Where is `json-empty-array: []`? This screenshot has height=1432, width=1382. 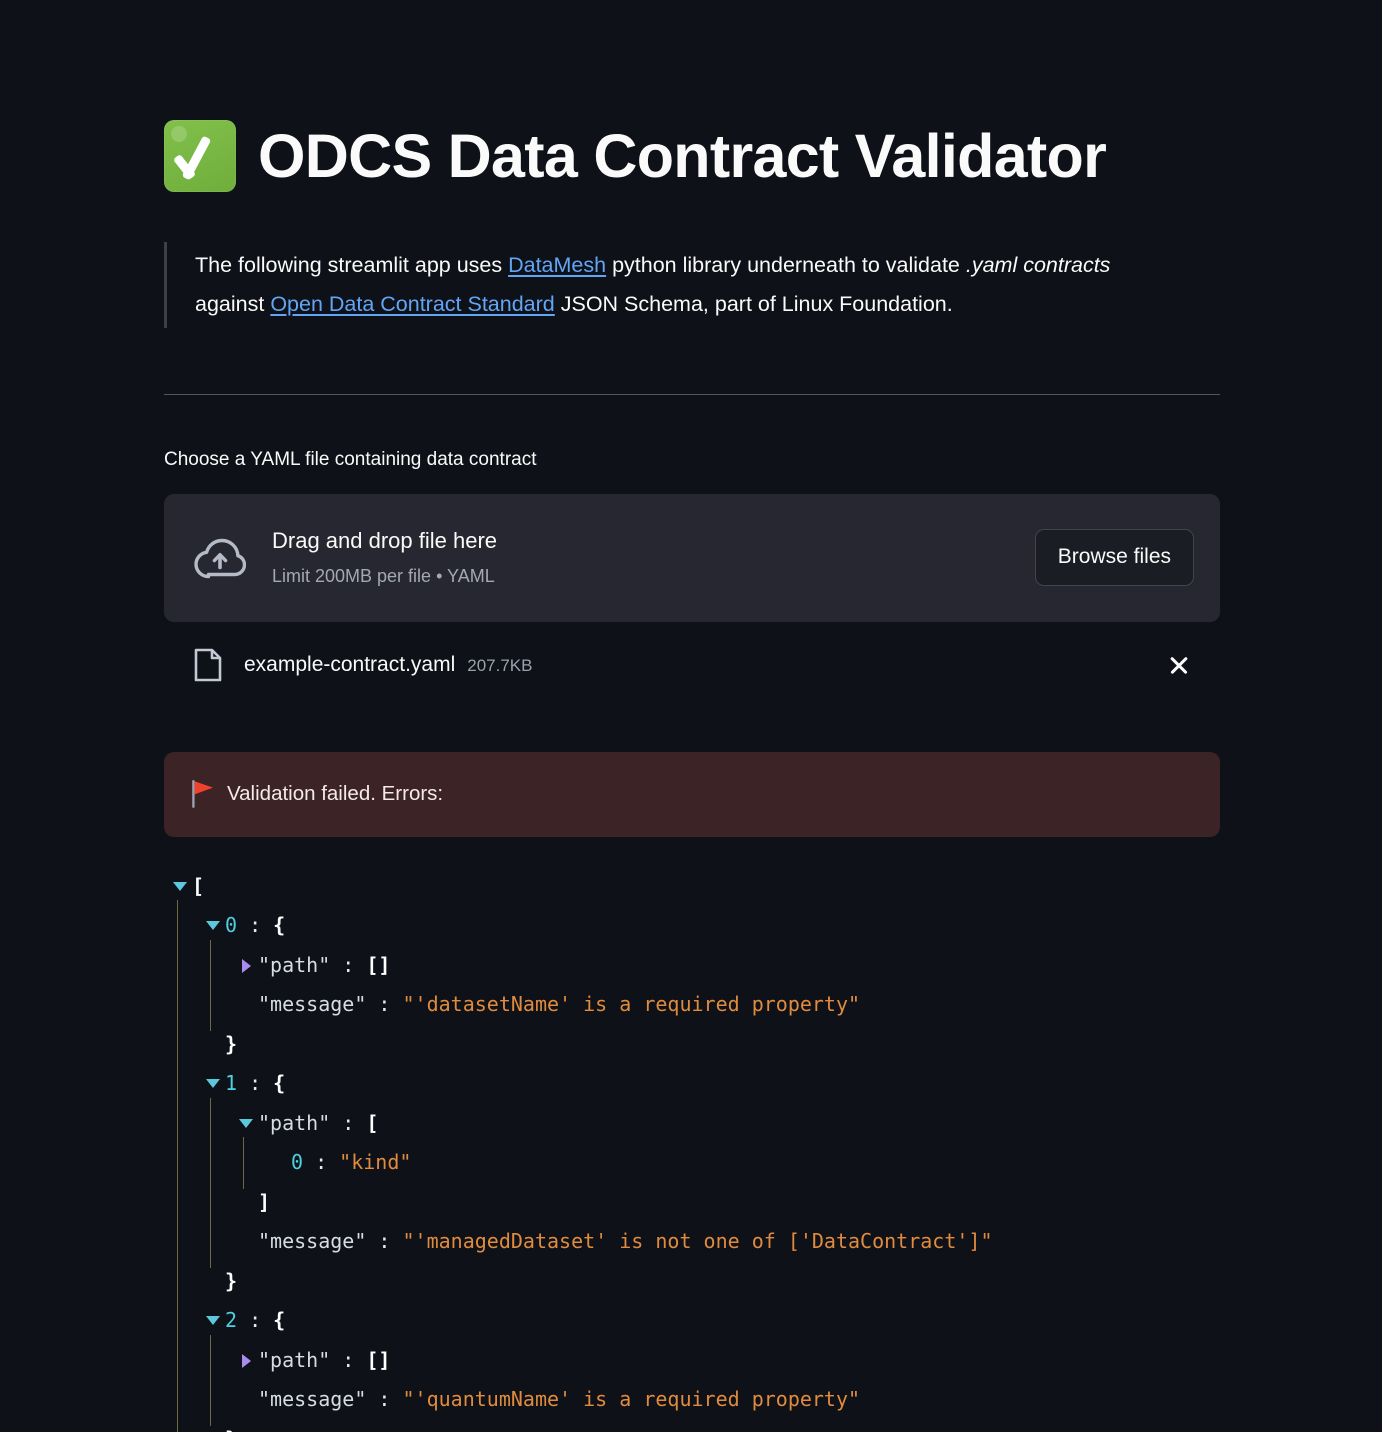
json-empty-array: [] is located at coordinates (378, 1359).